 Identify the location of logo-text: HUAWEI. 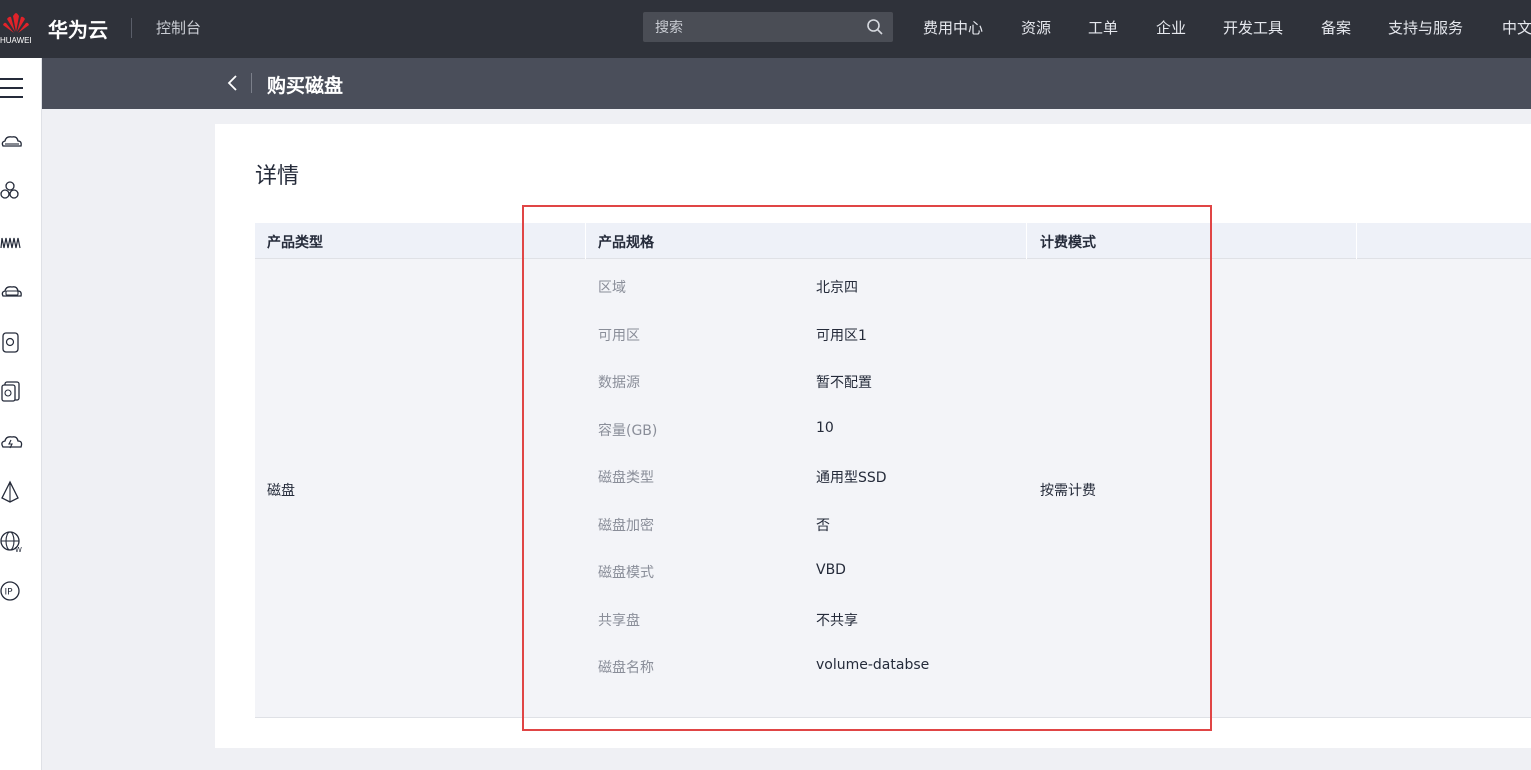
(16, 40).